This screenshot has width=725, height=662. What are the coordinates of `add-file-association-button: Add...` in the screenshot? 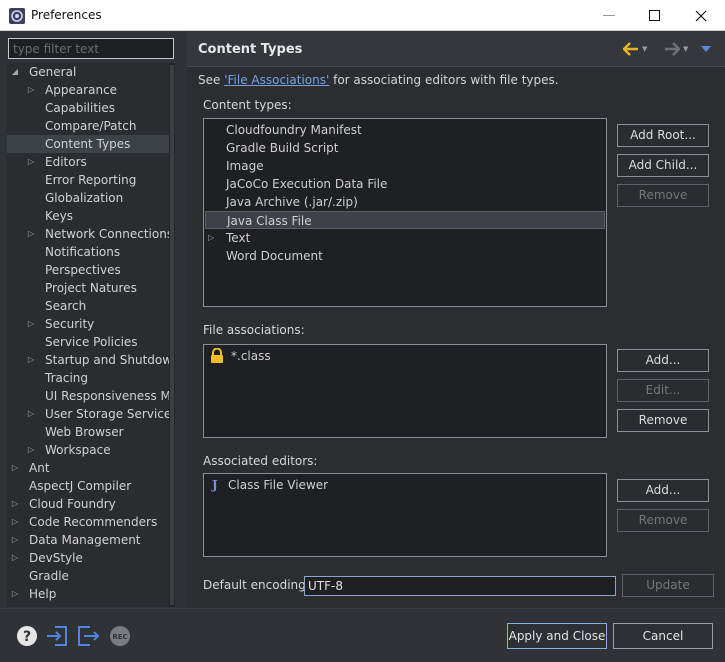 It's located at (663, 360).